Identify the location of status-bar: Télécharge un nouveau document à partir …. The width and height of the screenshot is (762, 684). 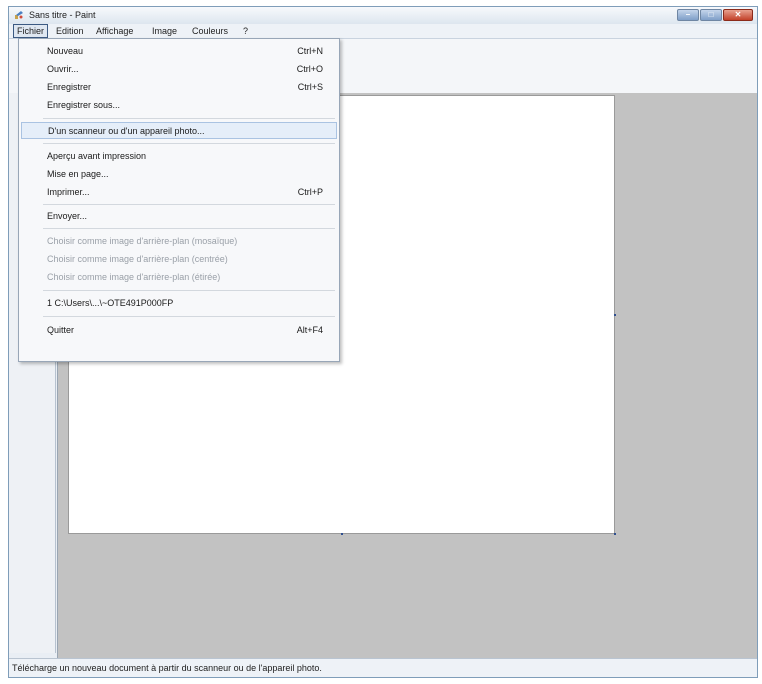
(383, 667).